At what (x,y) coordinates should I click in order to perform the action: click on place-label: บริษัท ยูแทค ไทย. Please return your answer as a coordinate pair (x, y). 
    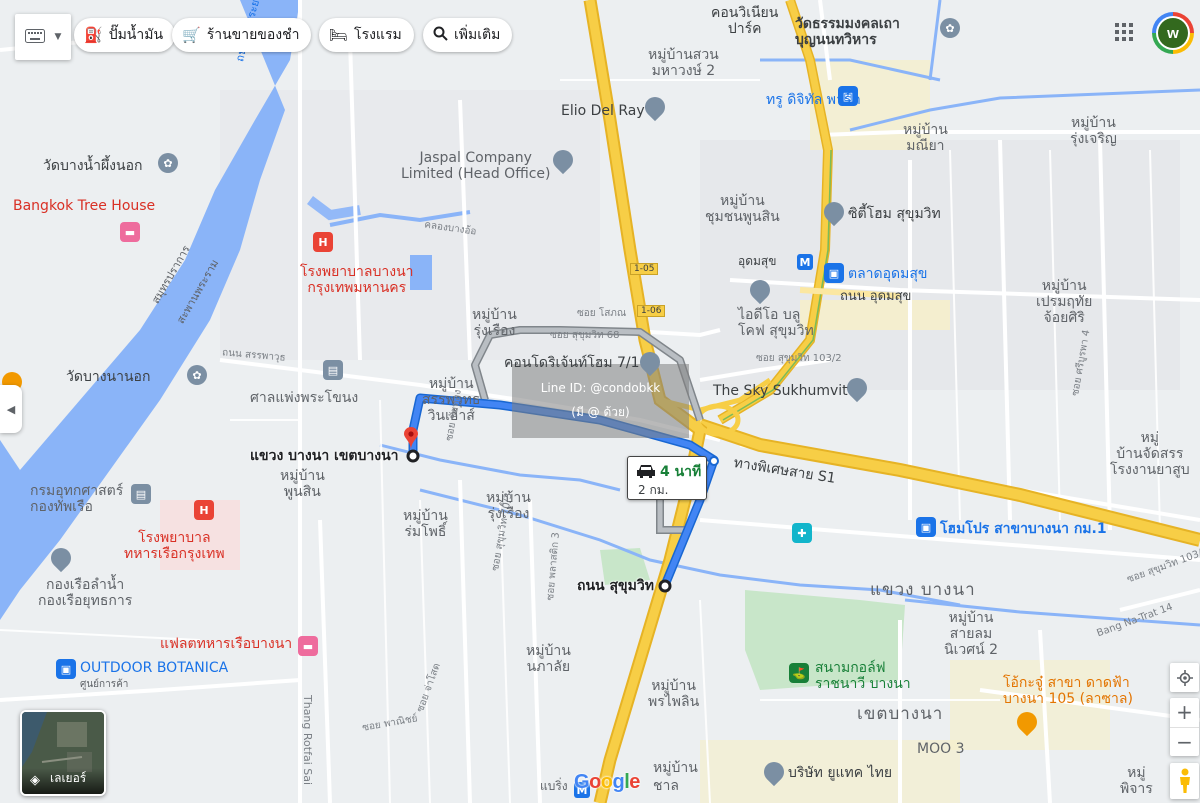
    Looking at the image, I should click on (840, 773).